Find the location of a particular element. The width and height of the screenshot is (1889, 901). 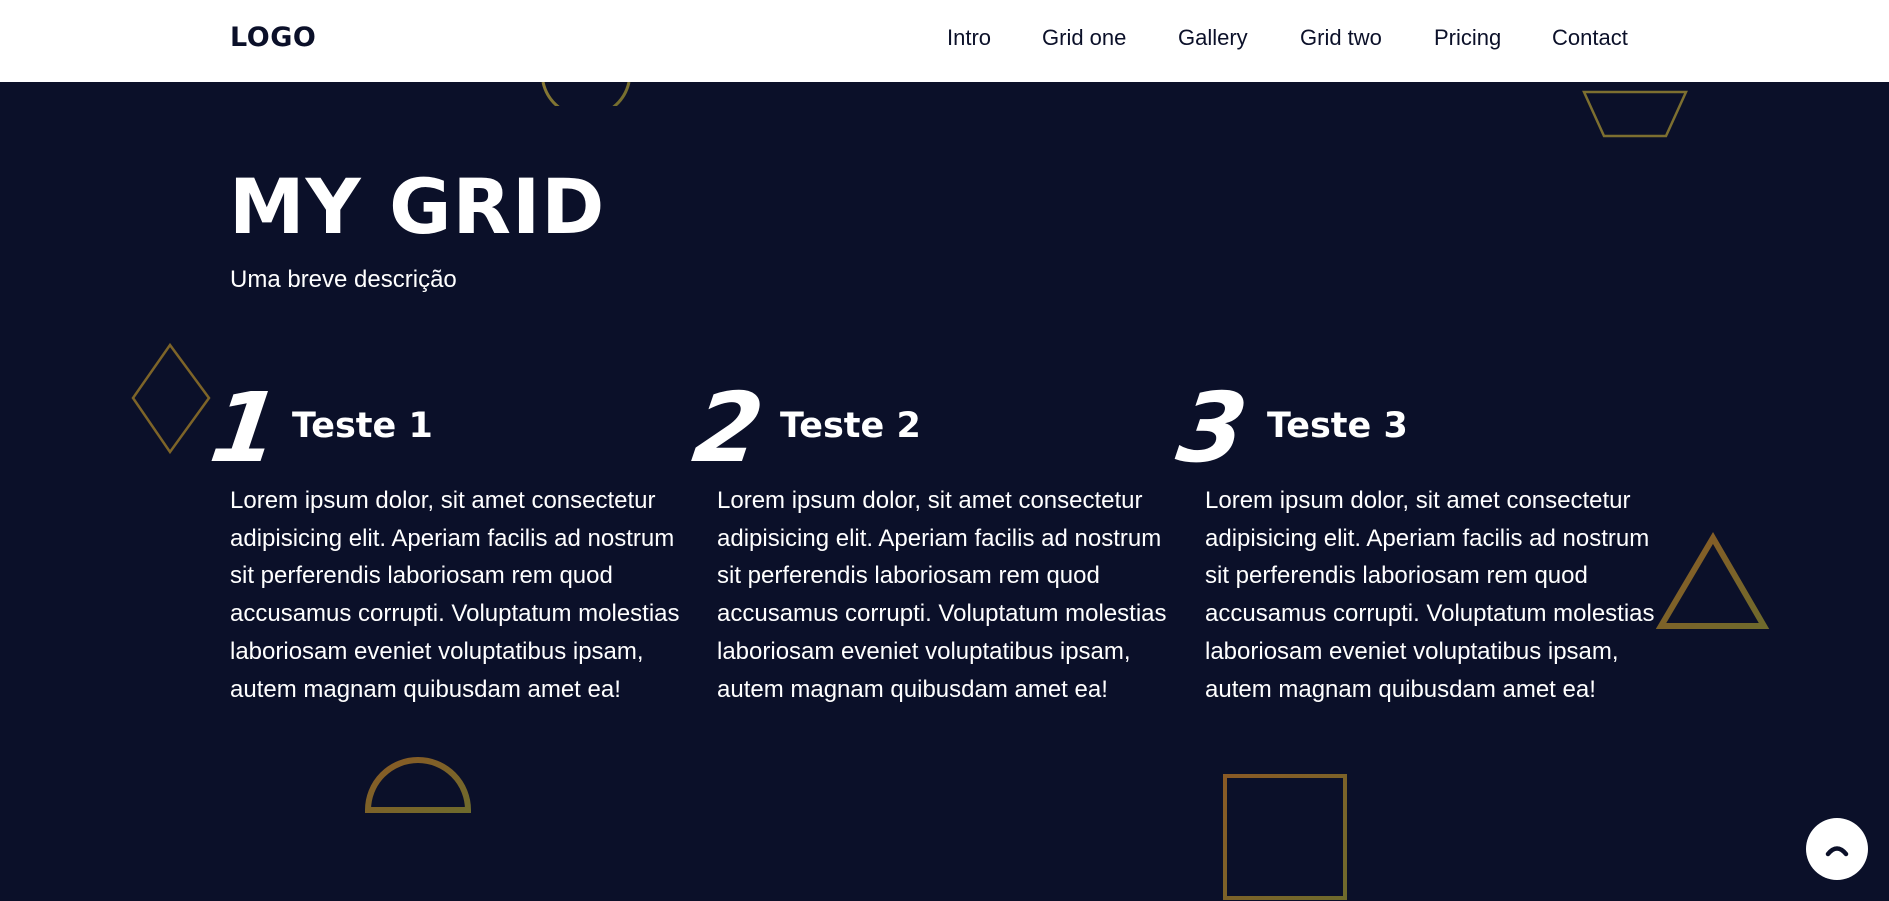

nav-link-pricing: Pricing is located at coordinates (1467, 38).